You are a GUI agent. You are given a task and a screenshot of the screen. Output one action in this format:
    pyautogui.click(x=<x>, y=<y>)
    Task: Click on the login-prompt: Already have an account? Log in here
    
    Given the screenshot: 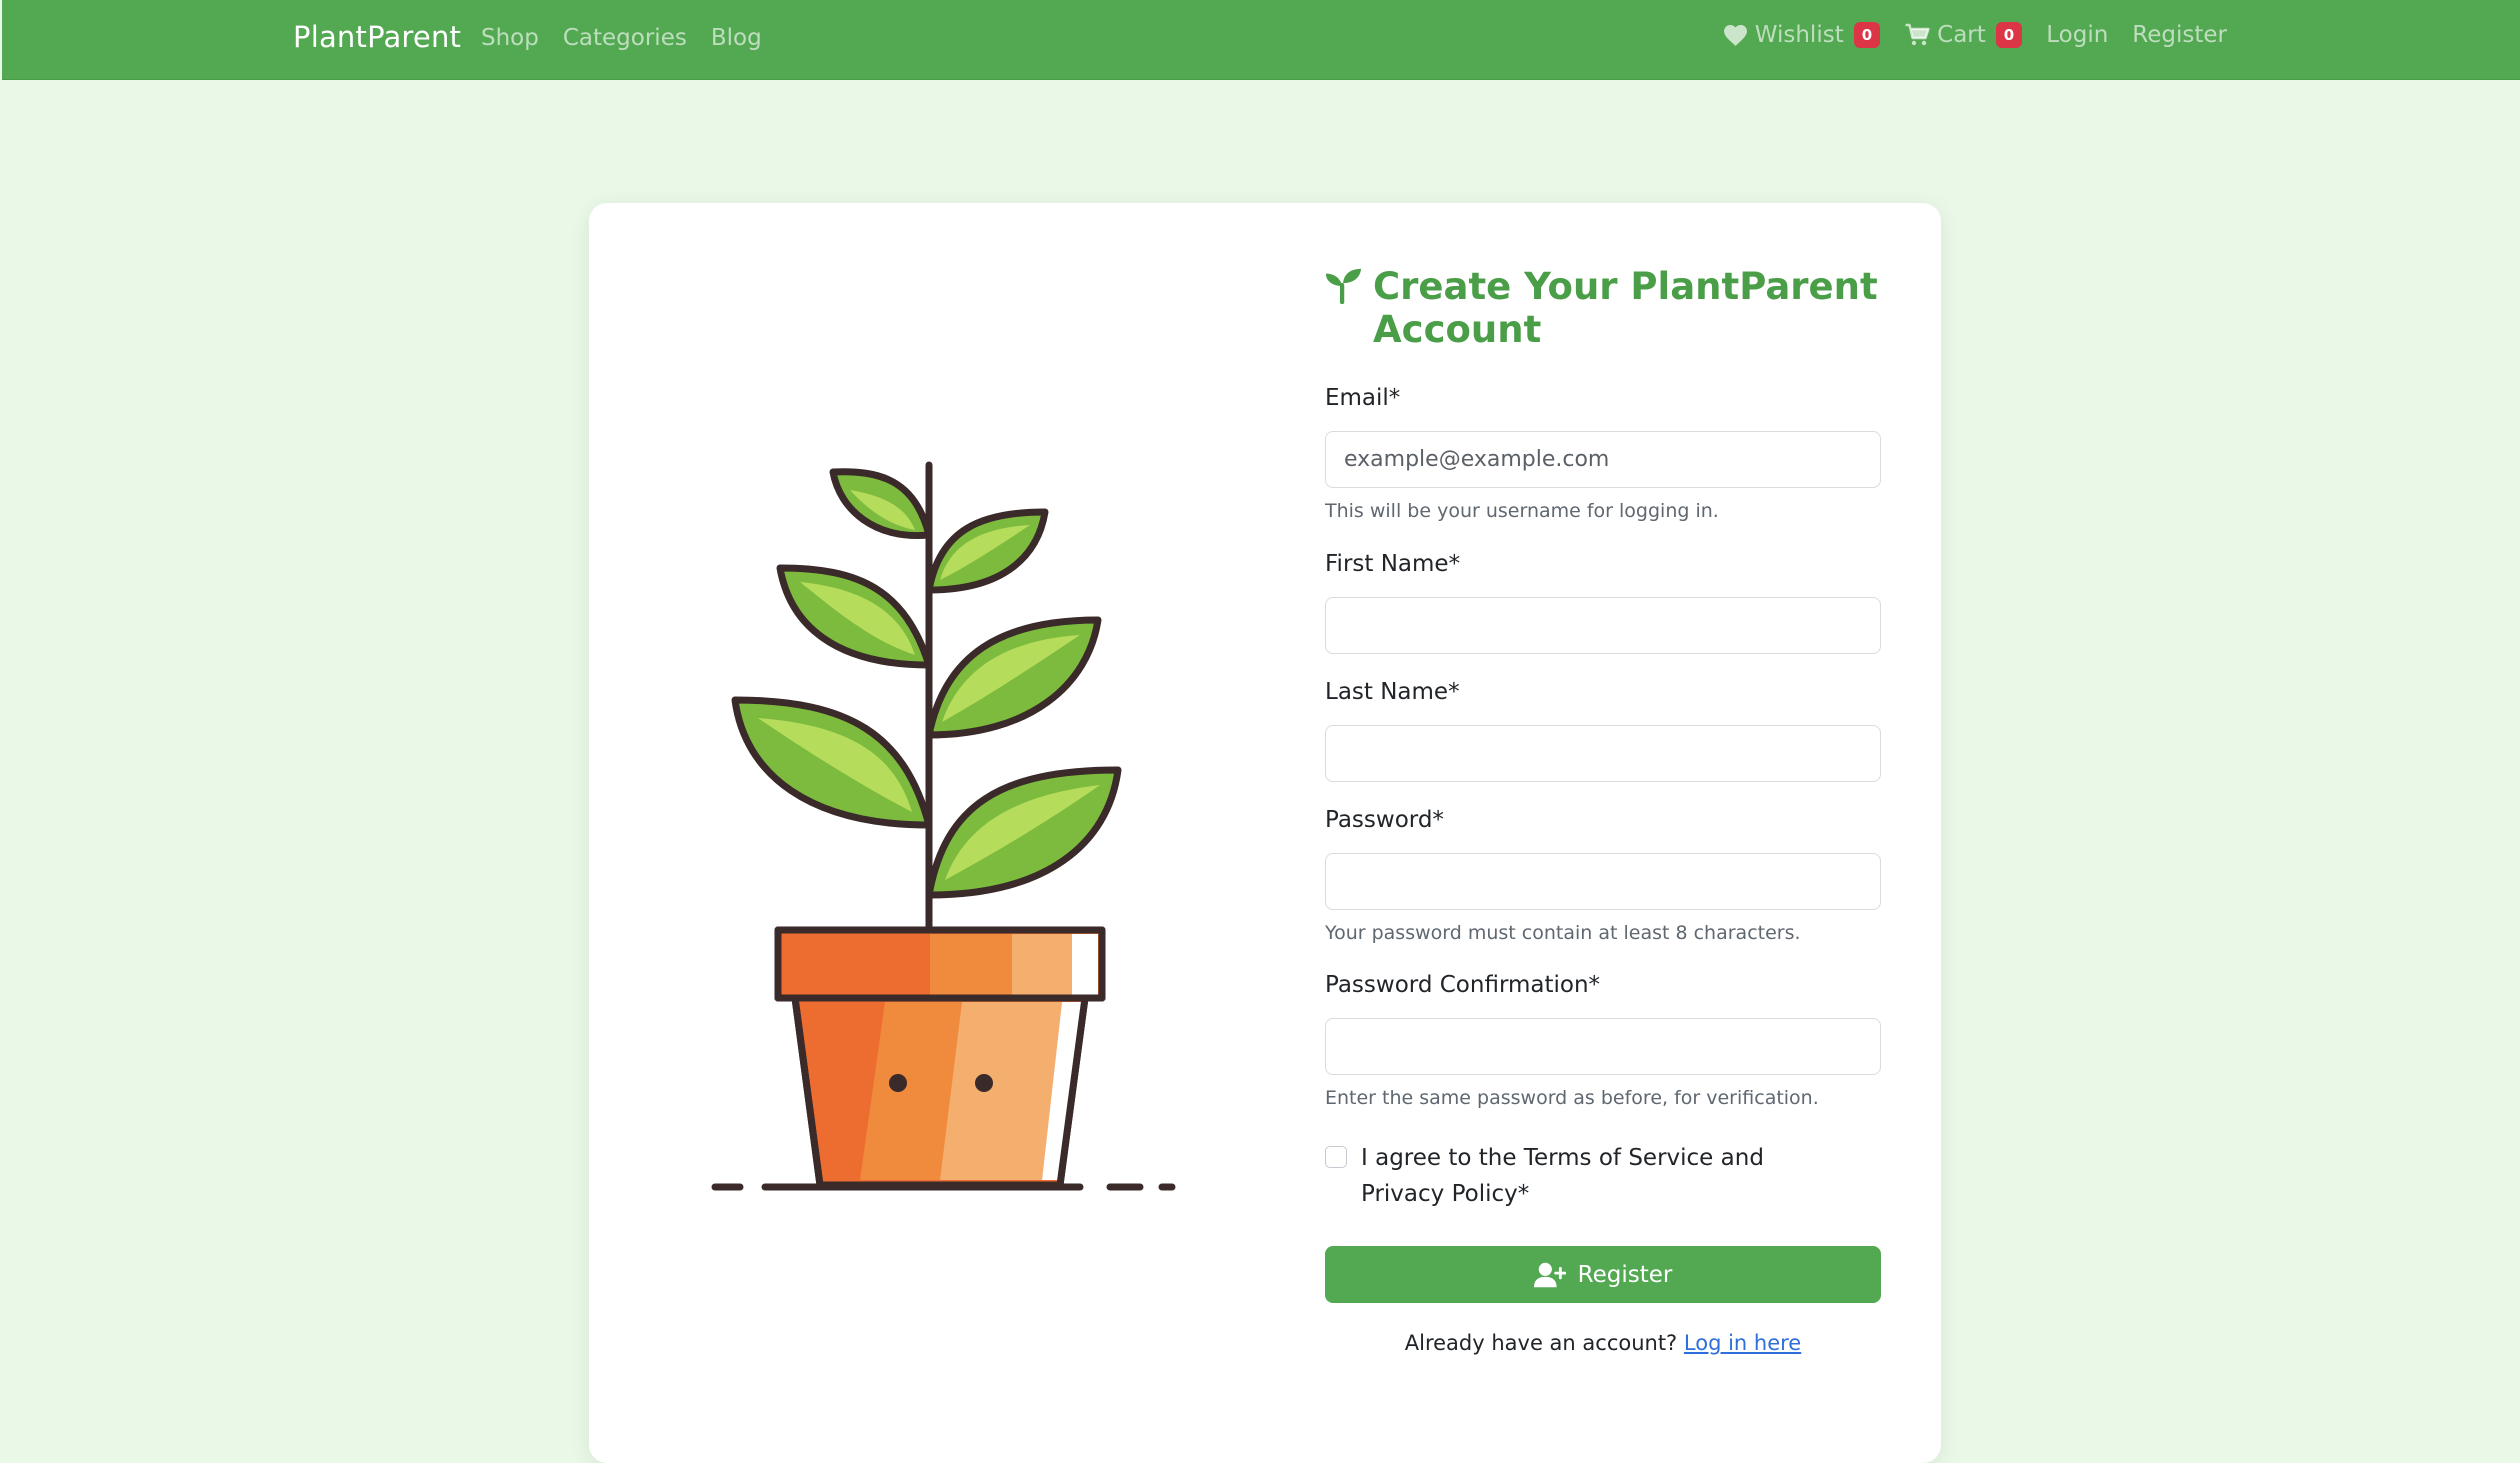 What is the action you would take?
    pyautogui.click(x=1603, y=1343)
    